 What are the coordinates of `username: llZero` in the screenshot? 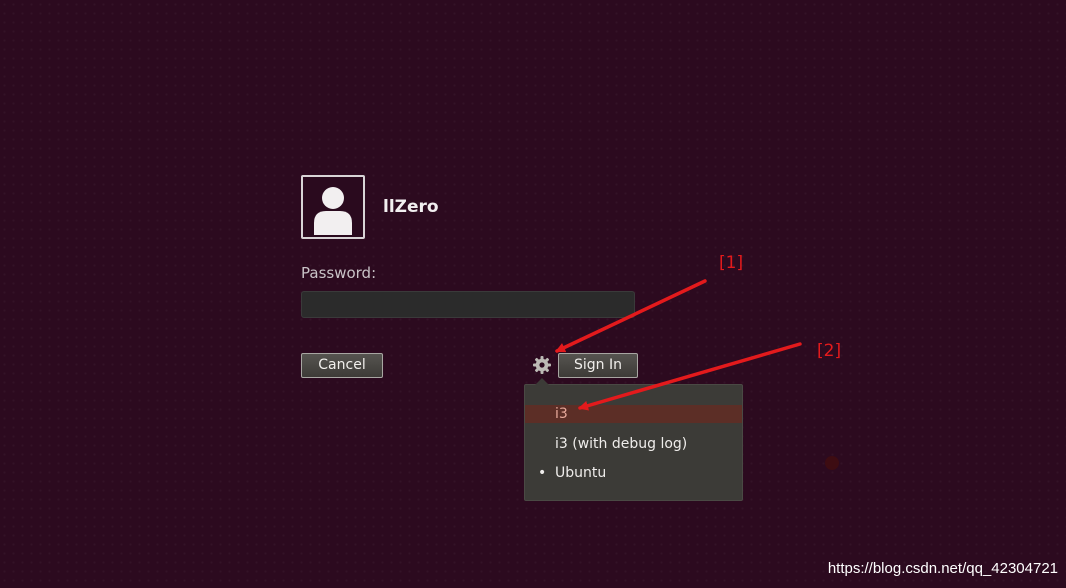 It's located at (411, 207).